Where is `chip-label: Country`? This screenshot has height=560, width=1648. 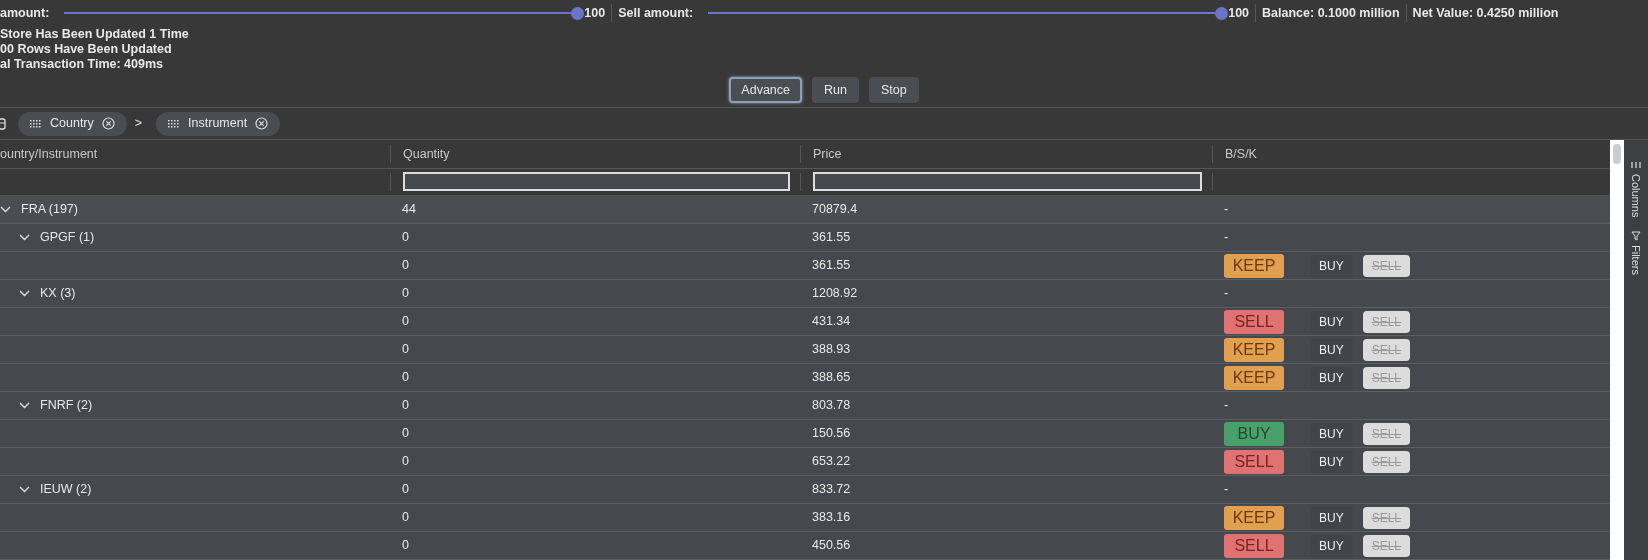 chip-label: Country is located at coordinates (72, 124).